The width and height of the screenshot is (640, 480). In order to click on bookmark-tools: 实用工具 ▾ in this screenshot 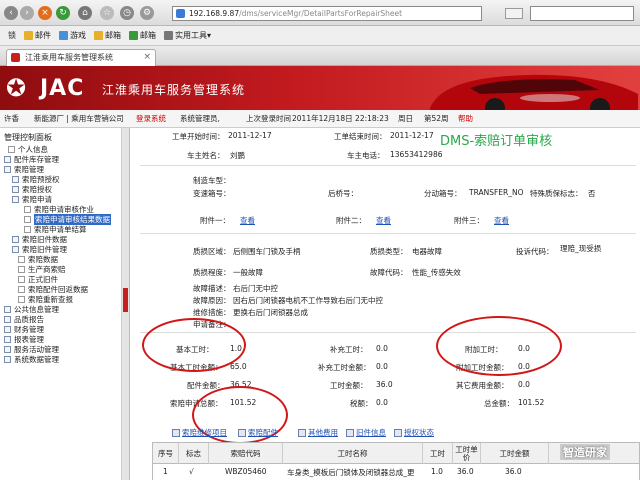, I will do `click(187, 35)`.